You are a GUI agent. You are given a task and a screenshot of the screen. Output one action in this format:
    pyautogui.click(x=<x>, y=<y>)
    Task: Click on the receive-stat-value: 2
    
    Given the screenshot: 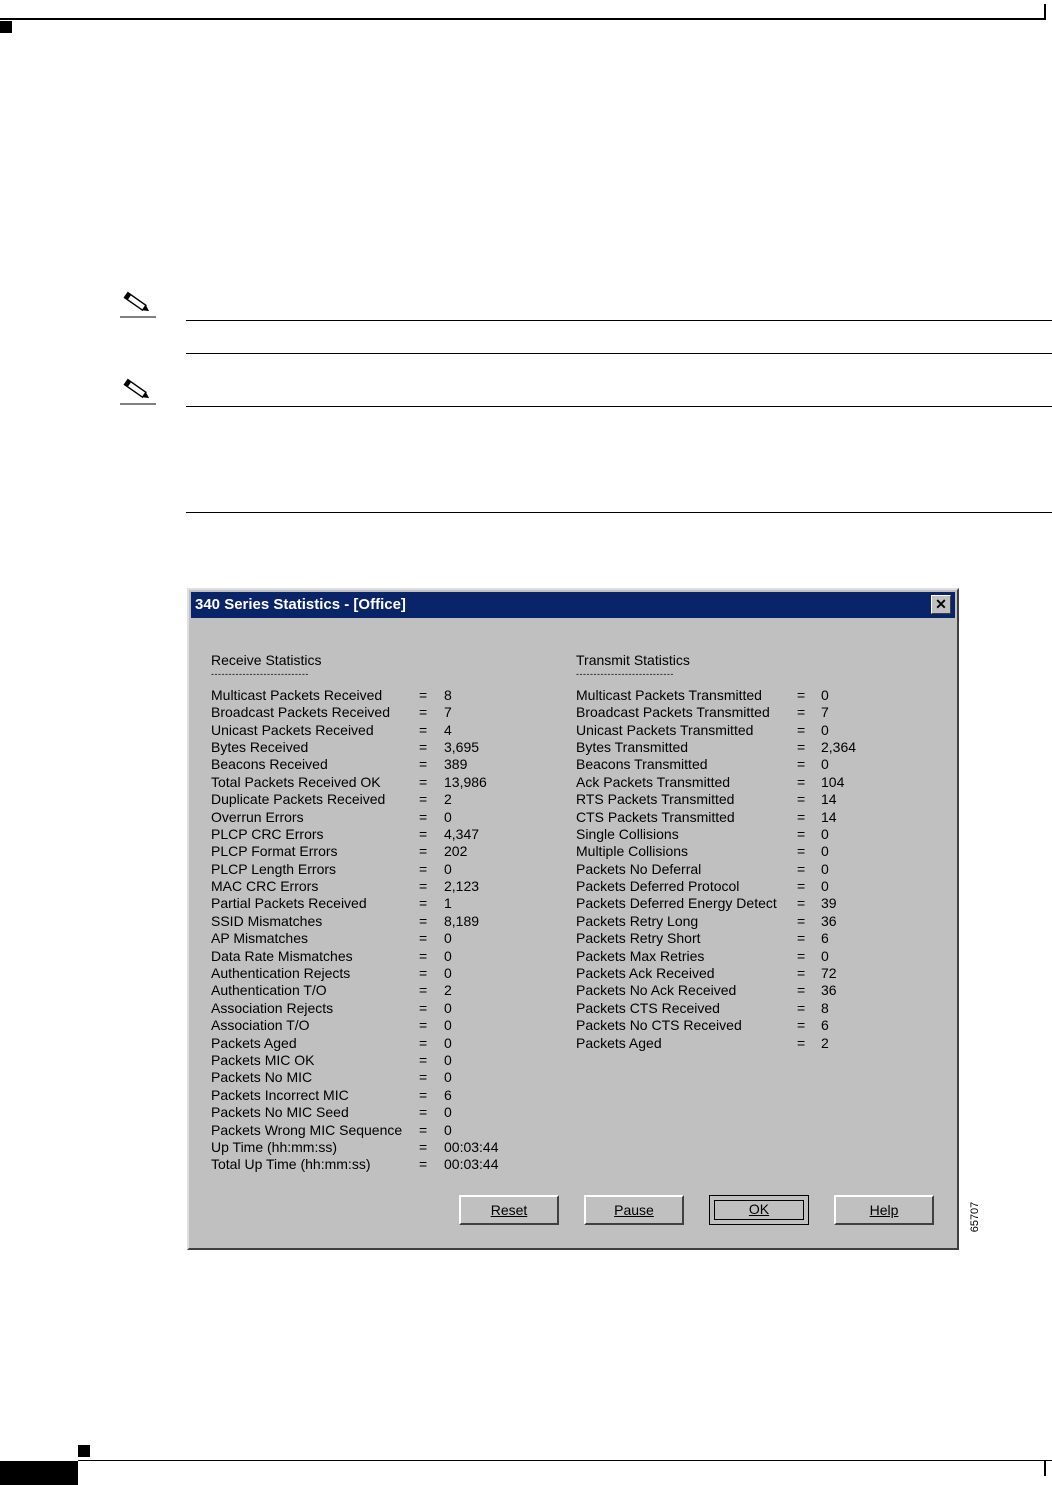 What is the action you would take?
    pyautogui.click(x=448, y=799)
    